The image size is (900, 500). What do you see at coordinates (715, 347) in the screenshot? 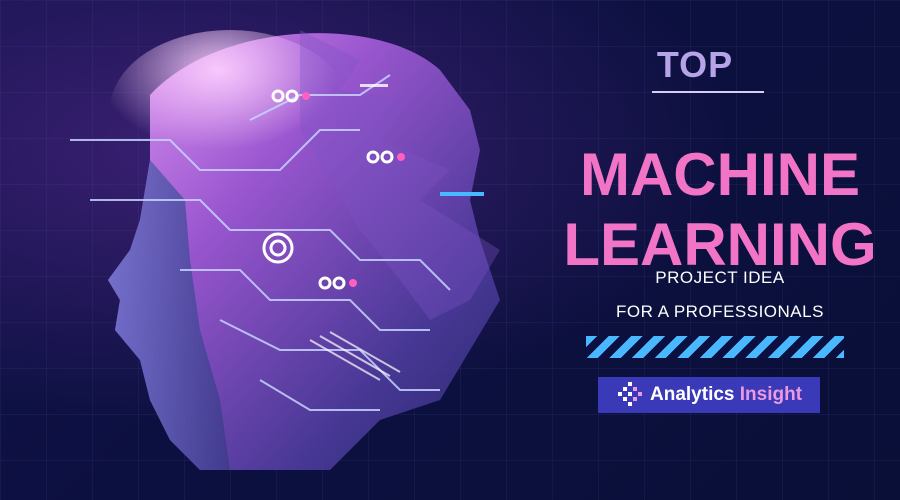
I see `striped-divider` at bounding box center [715, 347].